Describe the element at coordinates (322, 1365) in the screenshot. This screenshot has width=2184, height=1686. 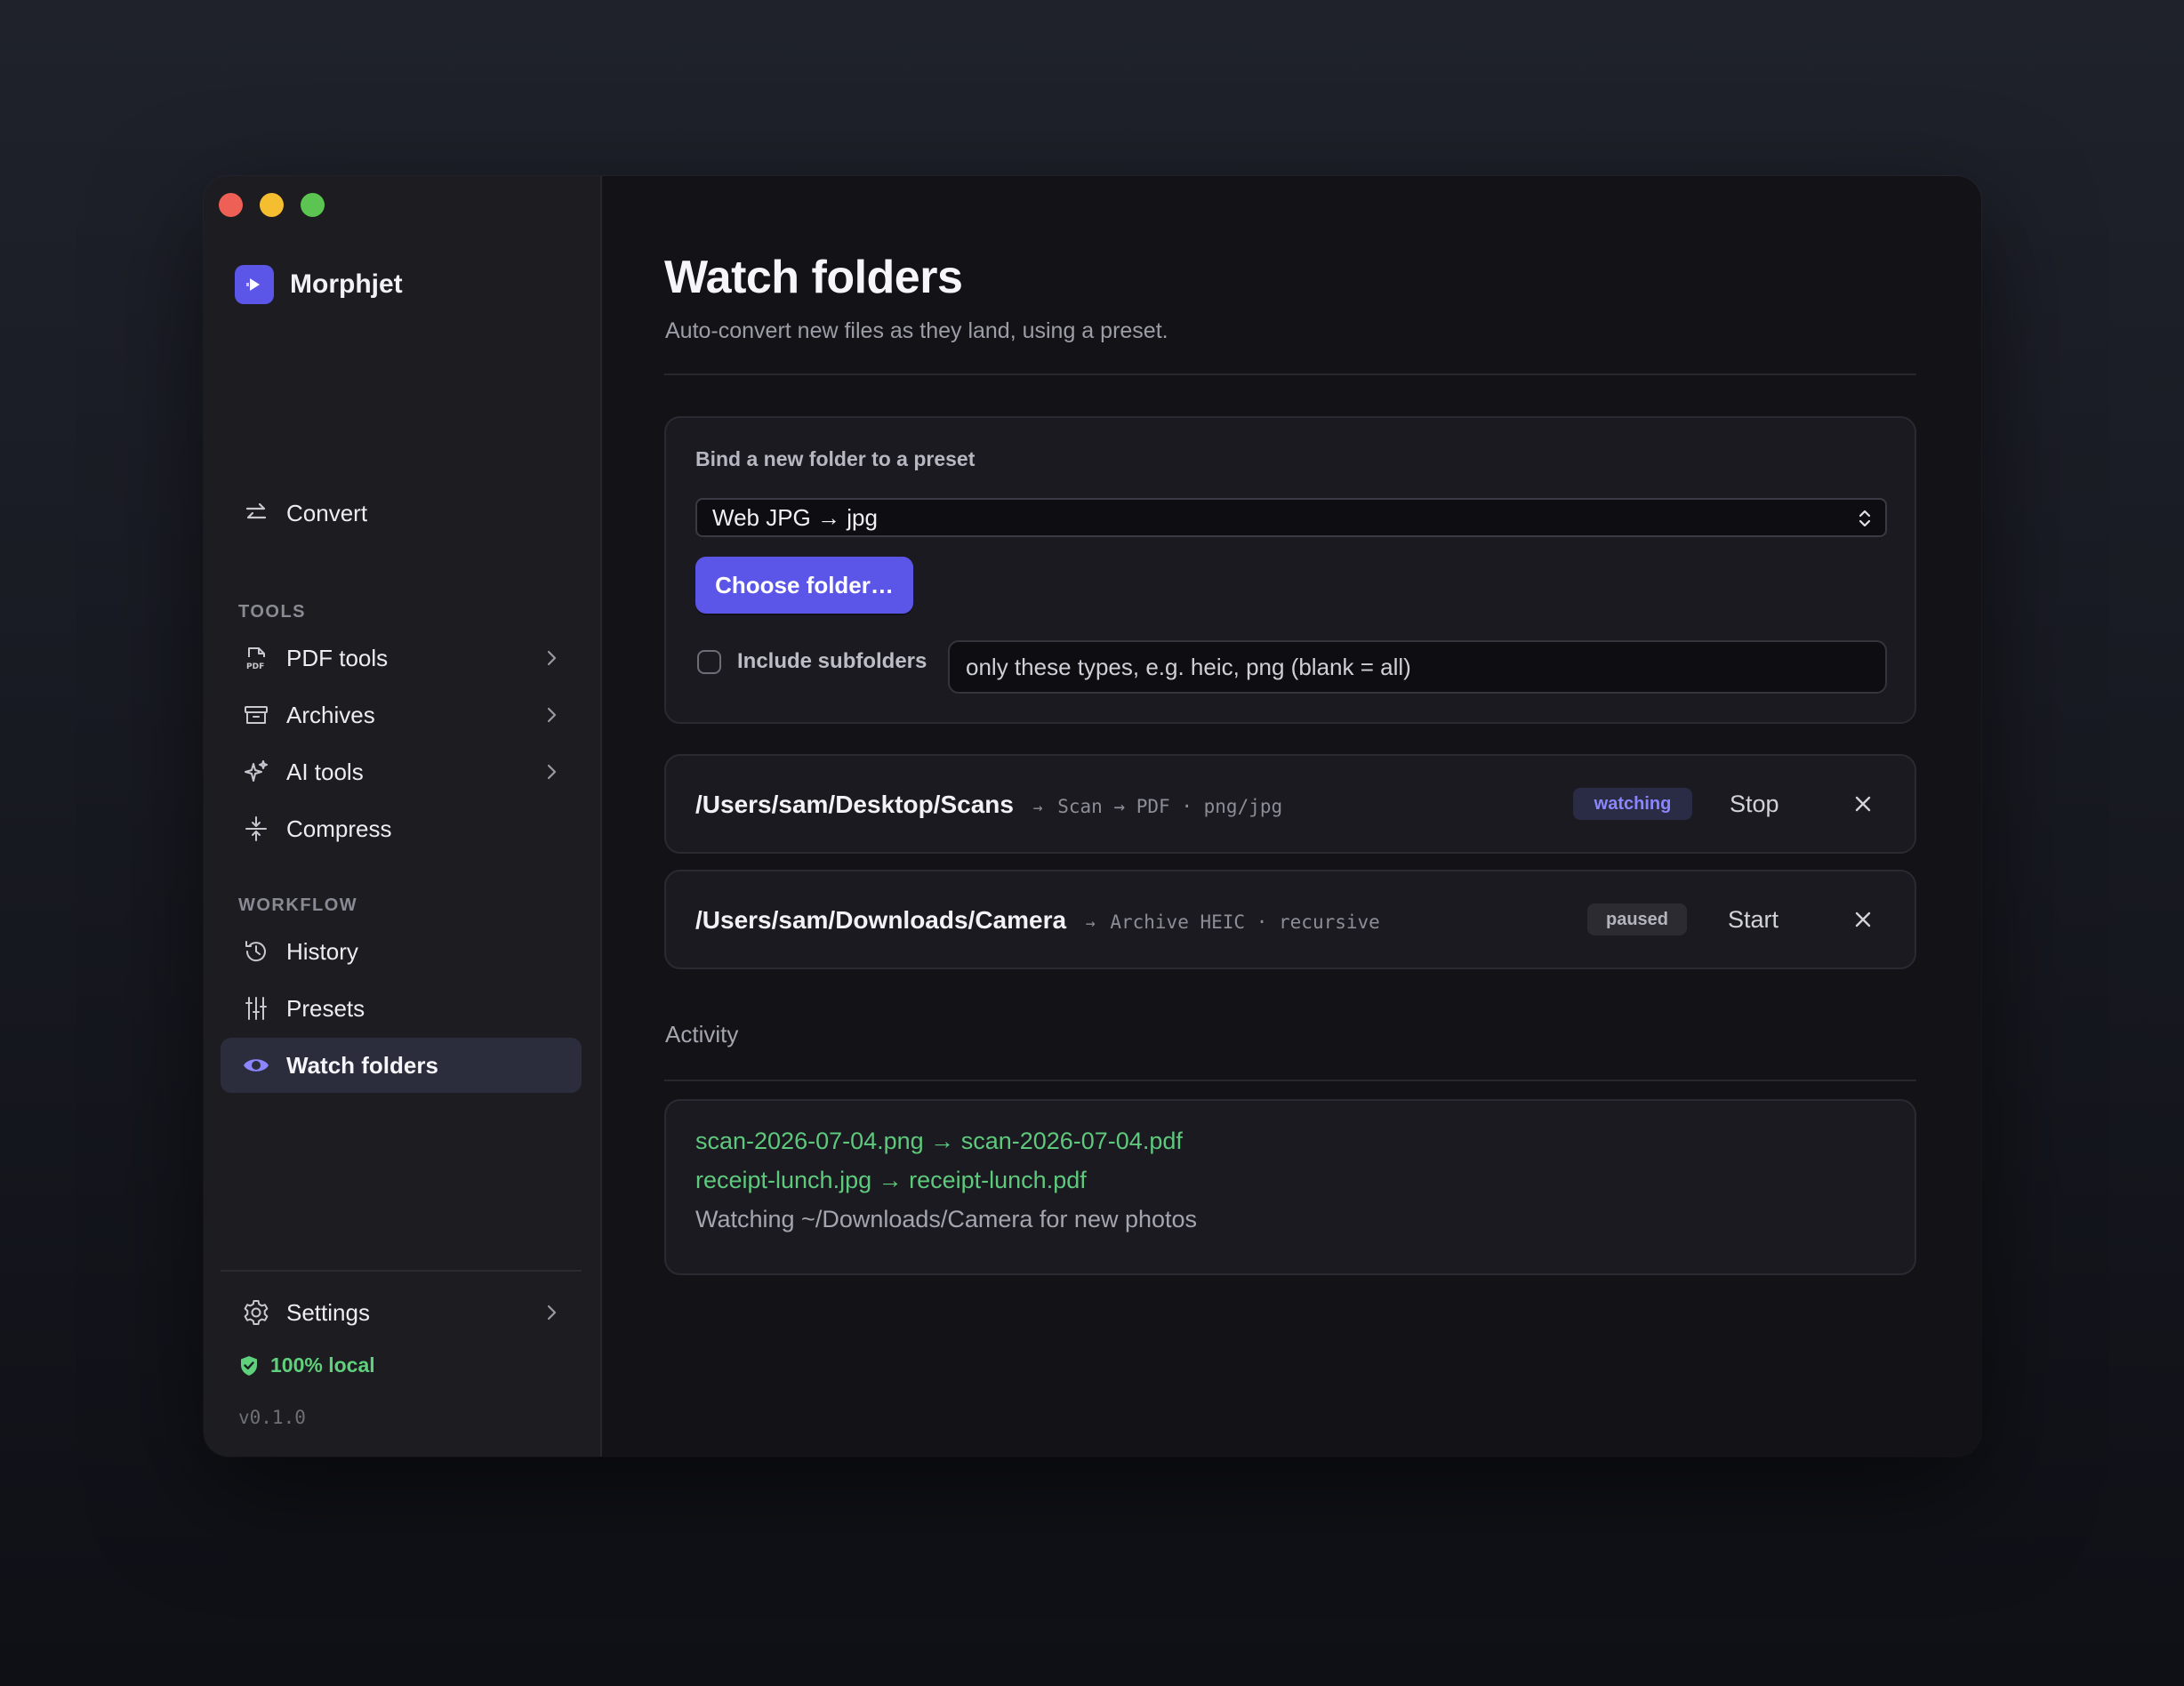
I see `local-label: 100% local` at that location.